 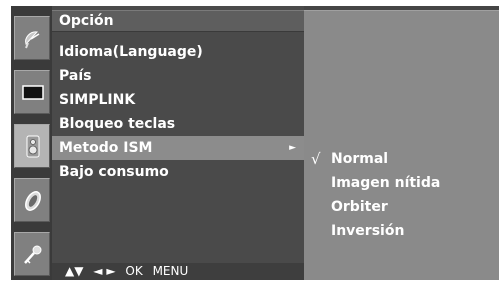 What do you see at coordinates (178, 21) in the screenshot?
I see `menu-title: Opción` at bounding box center [178, 21].